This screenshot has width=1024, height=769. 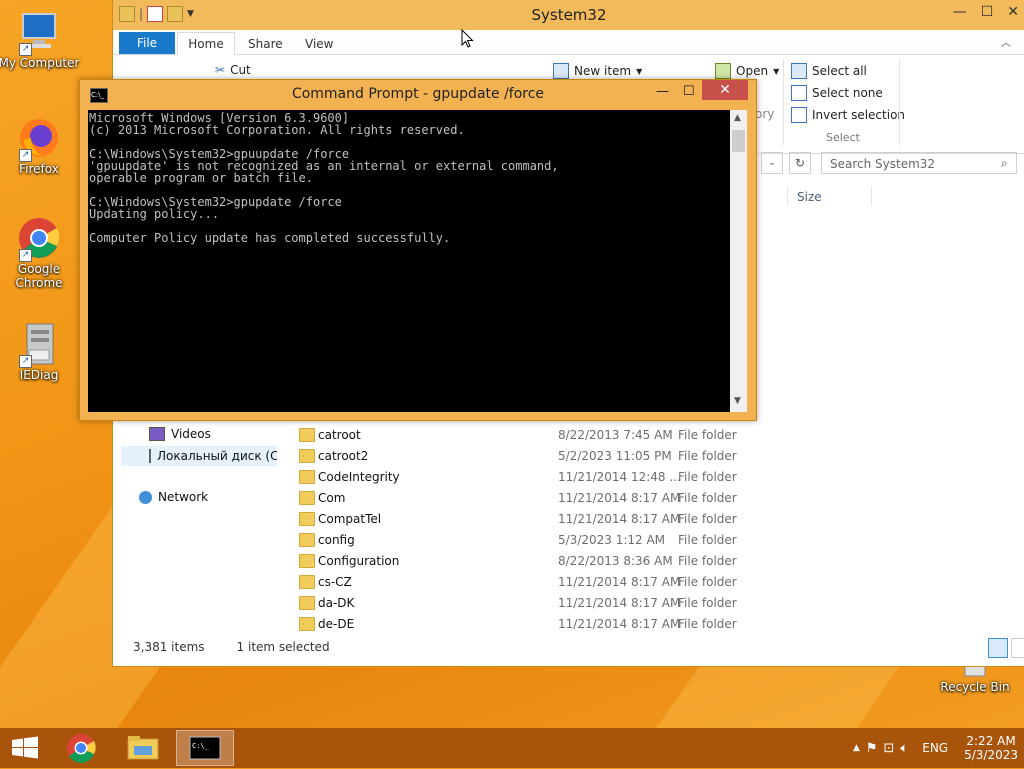 I want to click on window-controls: — ☐ ✕, so click(x=986, y=12).